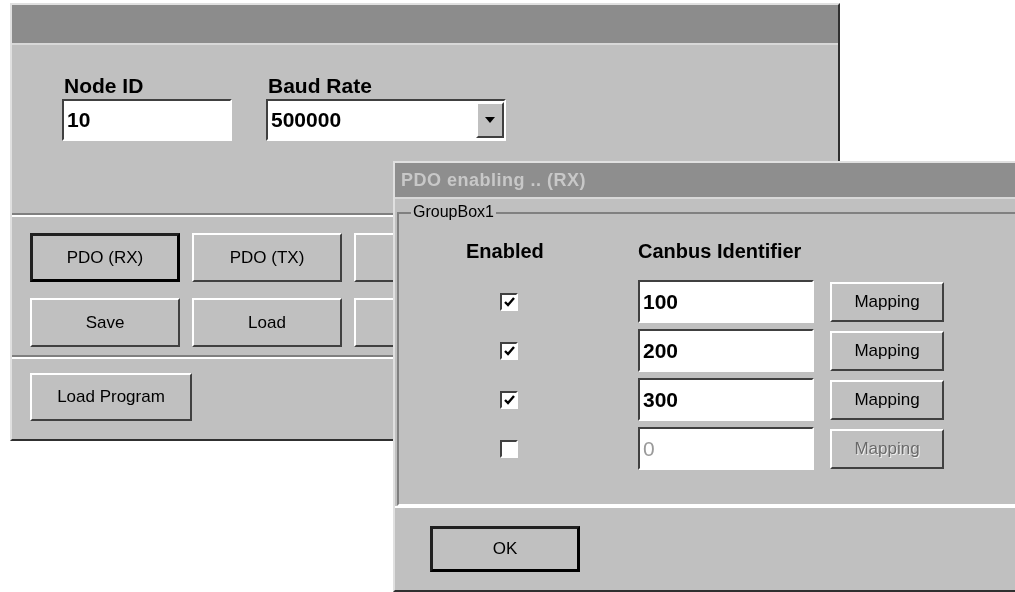  What do you see at coordinates (147, 120) in the screenshot?
I see `input-field: 10` at bounding box center [147, 120].